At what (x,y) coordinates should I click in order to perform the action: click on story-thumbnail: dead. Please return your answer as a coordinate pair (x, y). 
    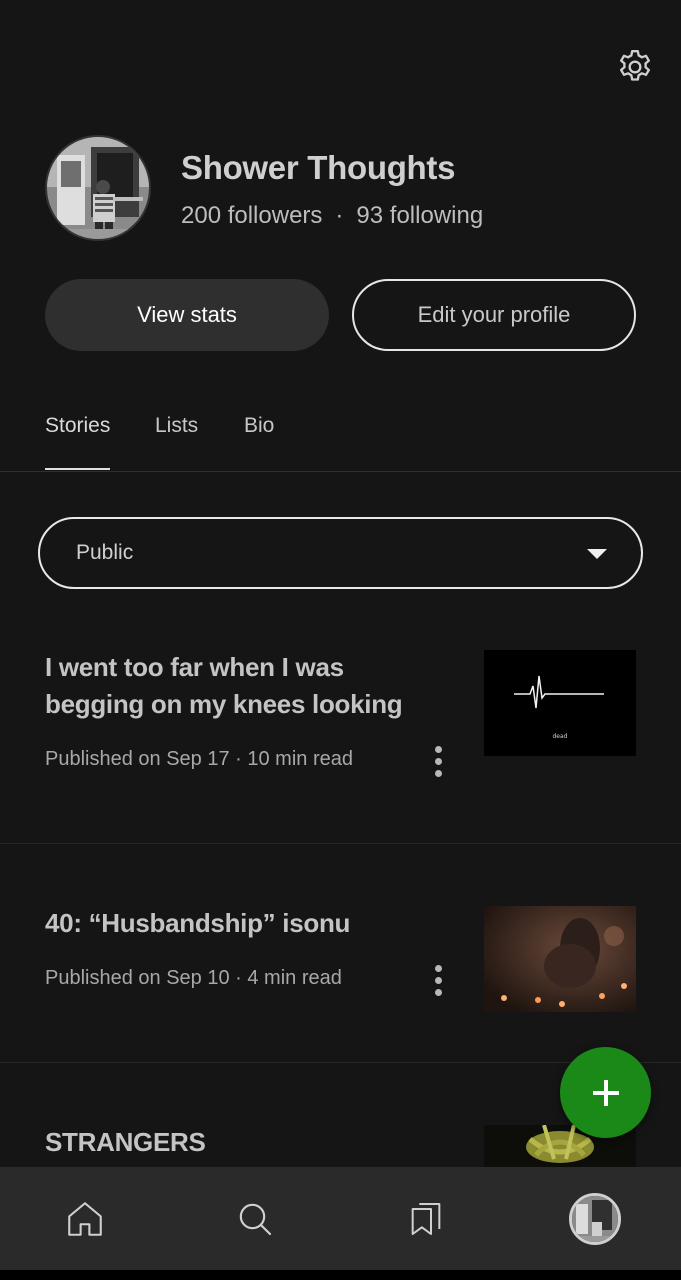
    Looking at the image, I should click on (560, 703).